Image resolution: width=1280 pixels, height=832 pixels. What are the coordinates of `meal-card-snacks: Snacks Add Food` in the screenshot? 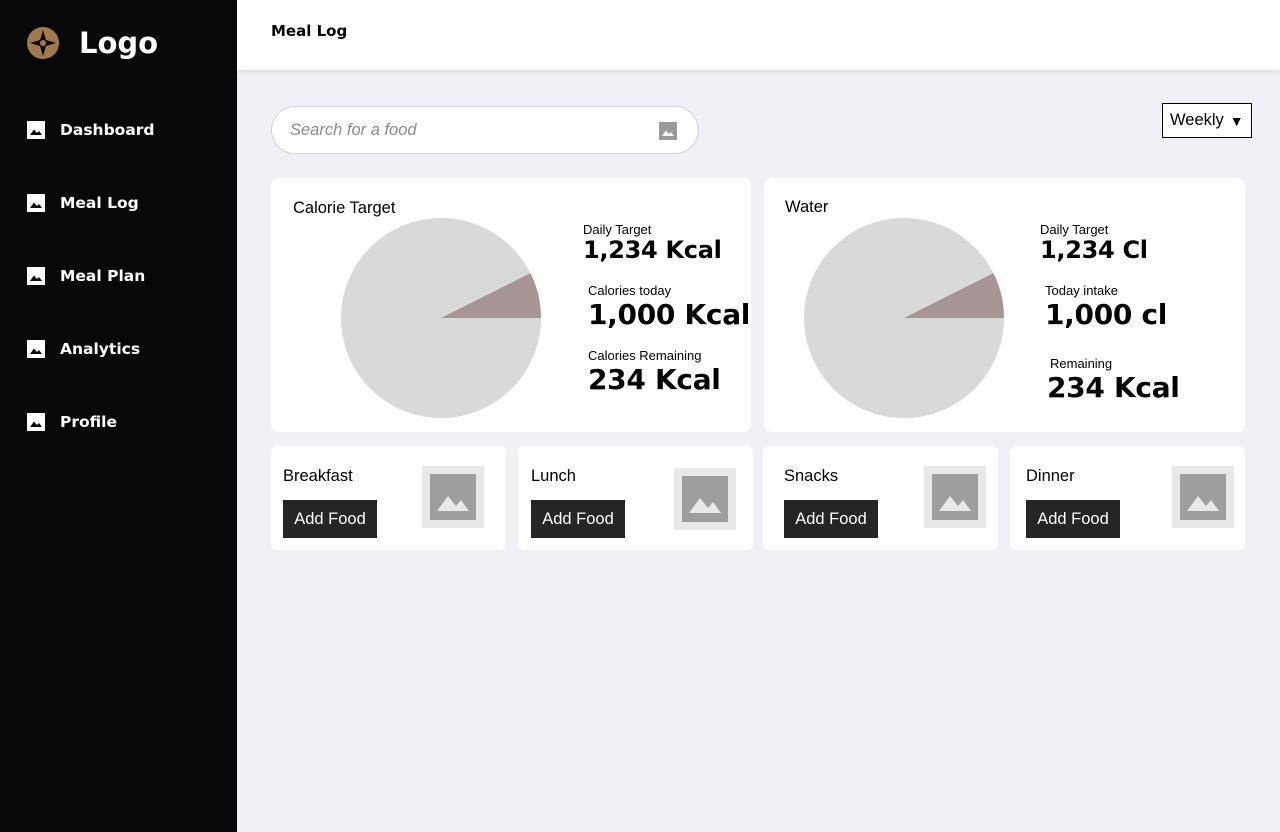 It's located at (880, 498).